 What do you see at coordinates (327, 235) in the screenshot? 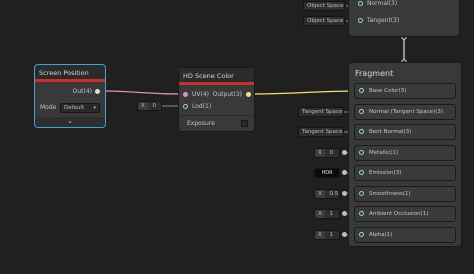
I see `alpha-value-field: X 1` at bounding box center [327, 235].